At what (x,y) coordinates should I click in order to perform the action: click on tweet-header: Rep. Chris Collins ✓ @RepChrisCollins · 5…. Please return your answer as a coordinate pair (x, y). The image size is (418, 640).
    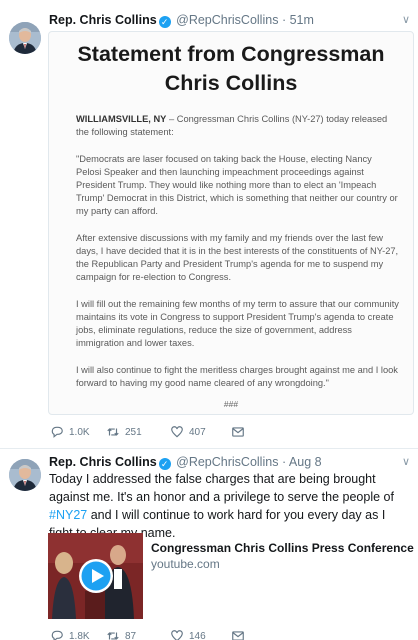
    Looking at the image, I should click on (229, 20).